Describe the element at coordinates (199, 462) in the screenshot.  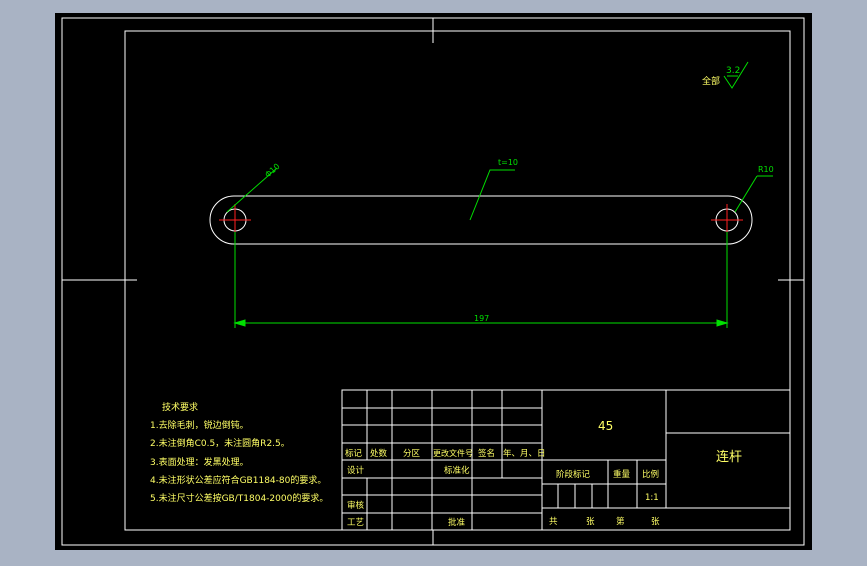
I see `tech-req-item: 3.表面处理：发黑处理。` at that location.